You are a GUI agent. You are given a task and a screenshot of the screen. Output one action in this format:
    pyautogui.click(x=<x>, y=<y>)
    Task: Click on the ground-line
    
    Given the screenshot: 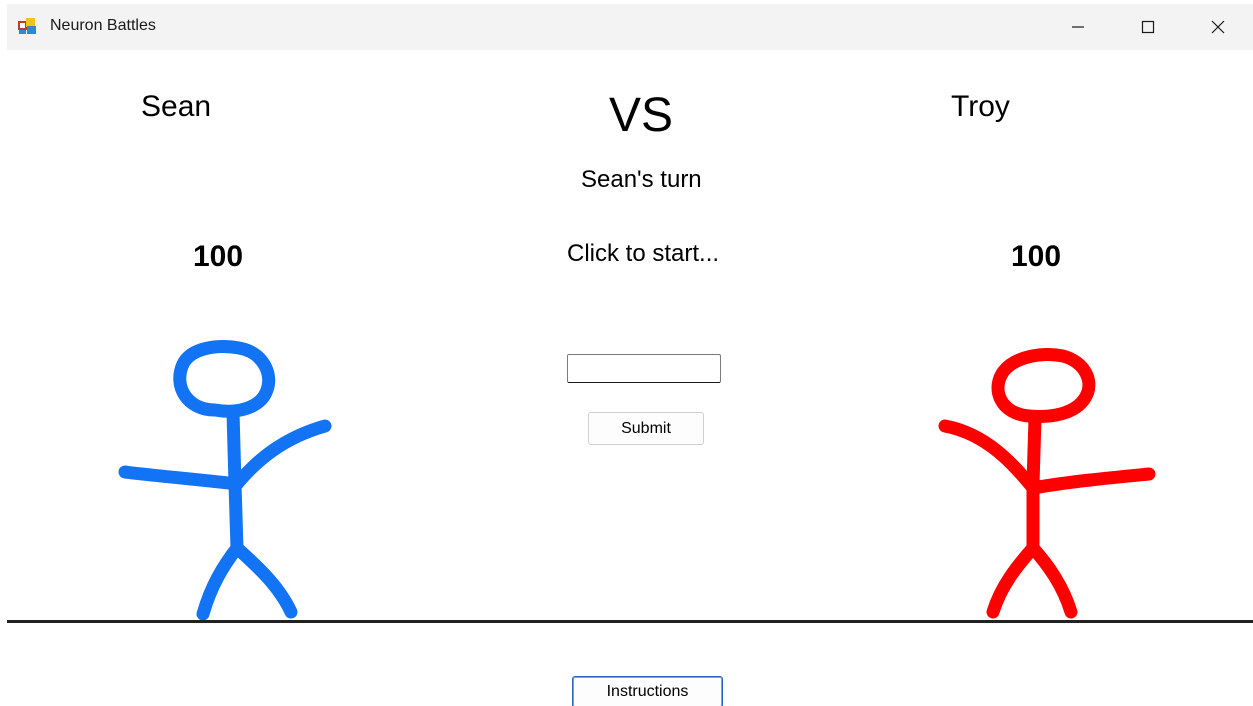 What is the action you would take?
    pyautogui.click(x=630, y=621)
    